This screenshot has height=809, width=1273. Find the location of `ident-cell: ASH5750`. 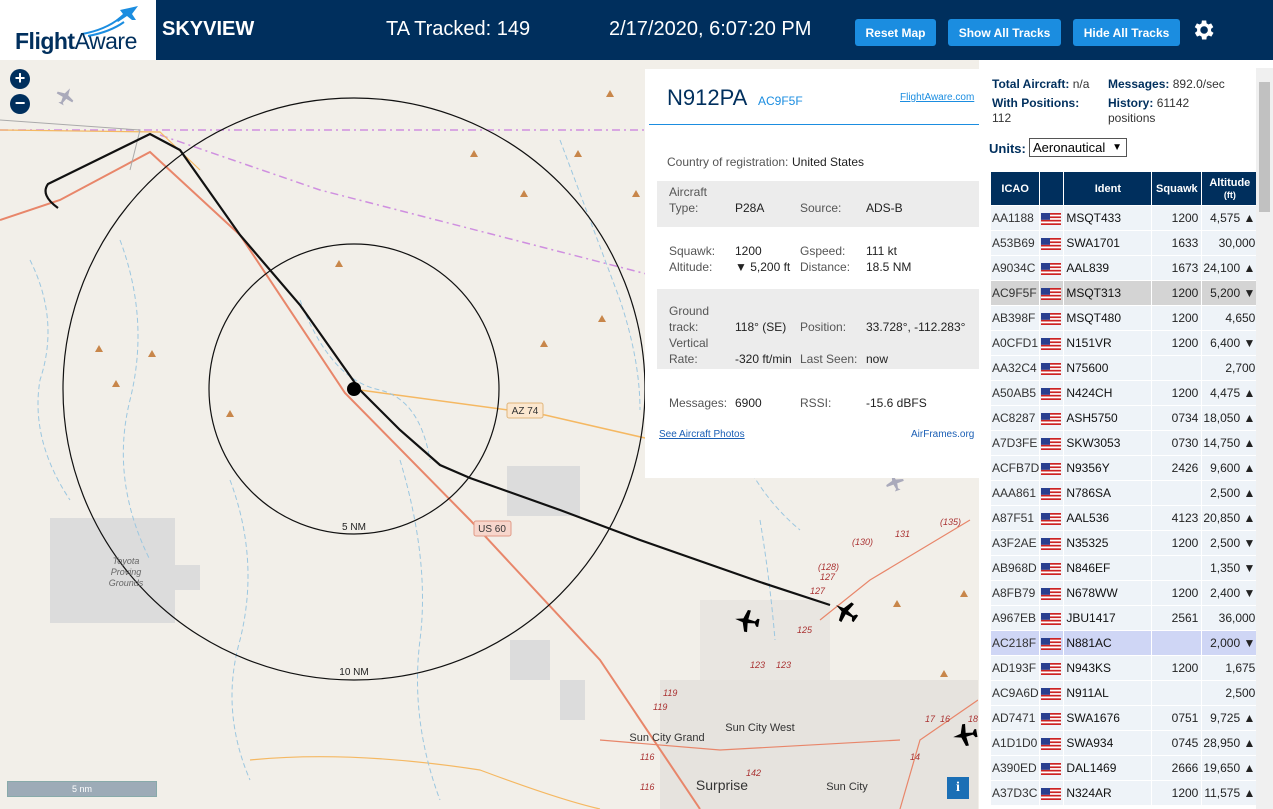

ident-cell: ASH5750 is located at coordinates (1108, 418).